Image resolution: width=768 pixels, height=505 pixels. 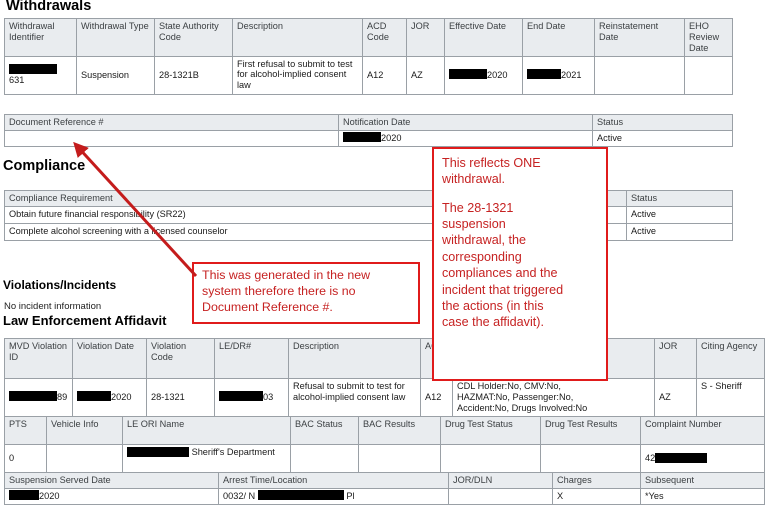 I want to click on cell-vehicle-info, so click(x=84, y=458).